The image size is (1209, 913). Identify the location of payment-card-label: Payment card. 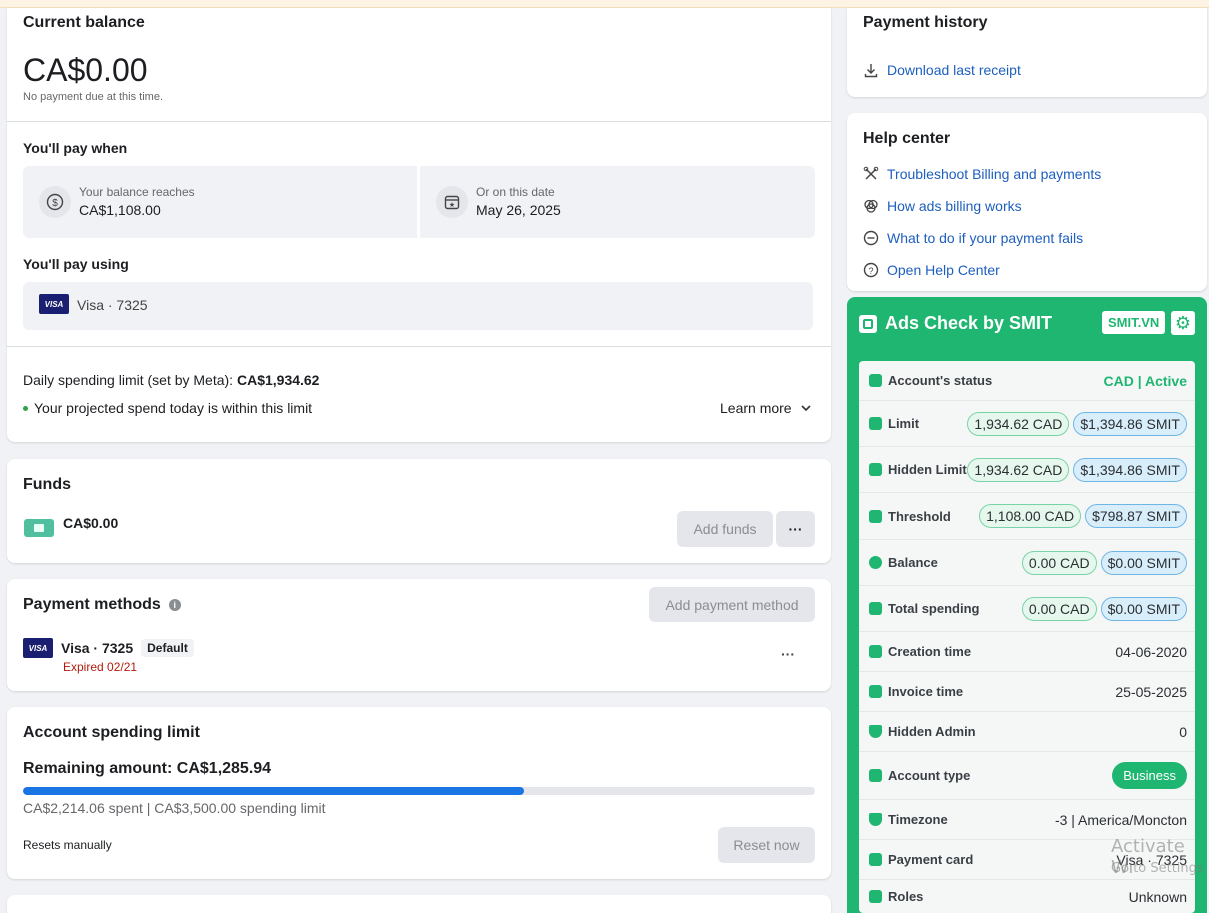
(931, 859).